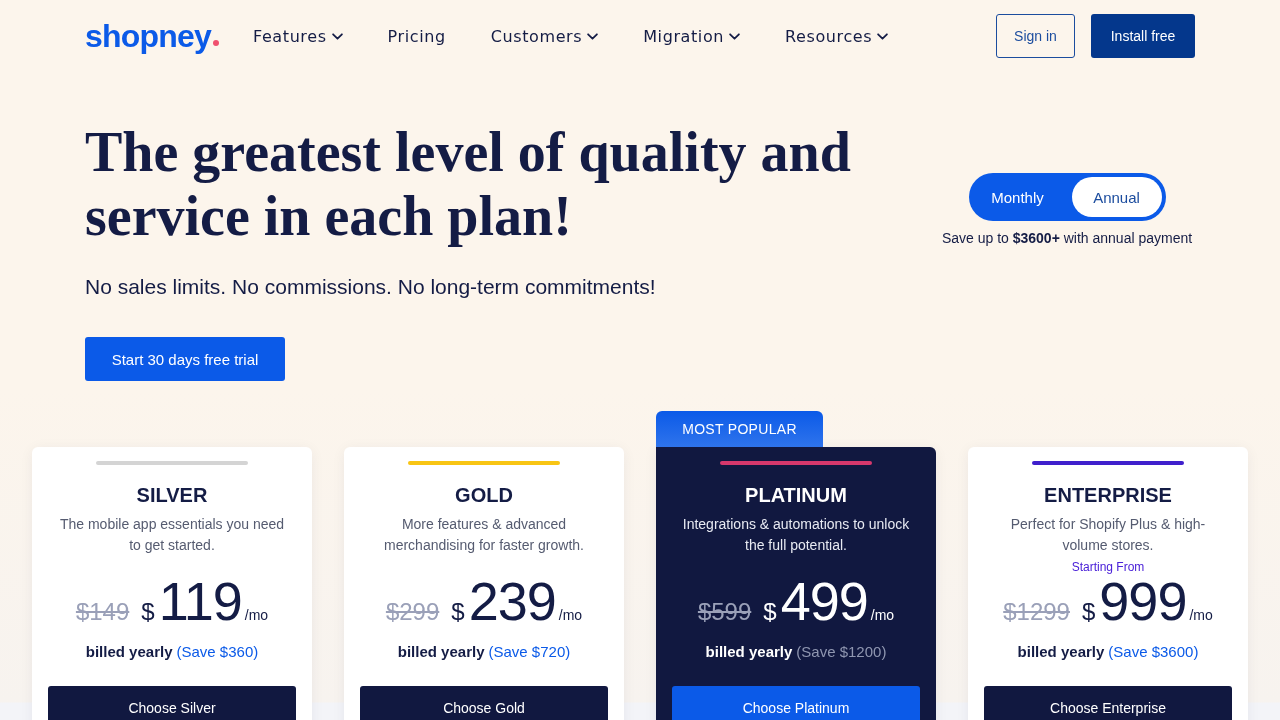 This screenshot has height=720, width=1280. What do you see at coordinates (172, 495) in the screenshot?
I see `plan-name: SILVER` at bounding box center [172, 495].